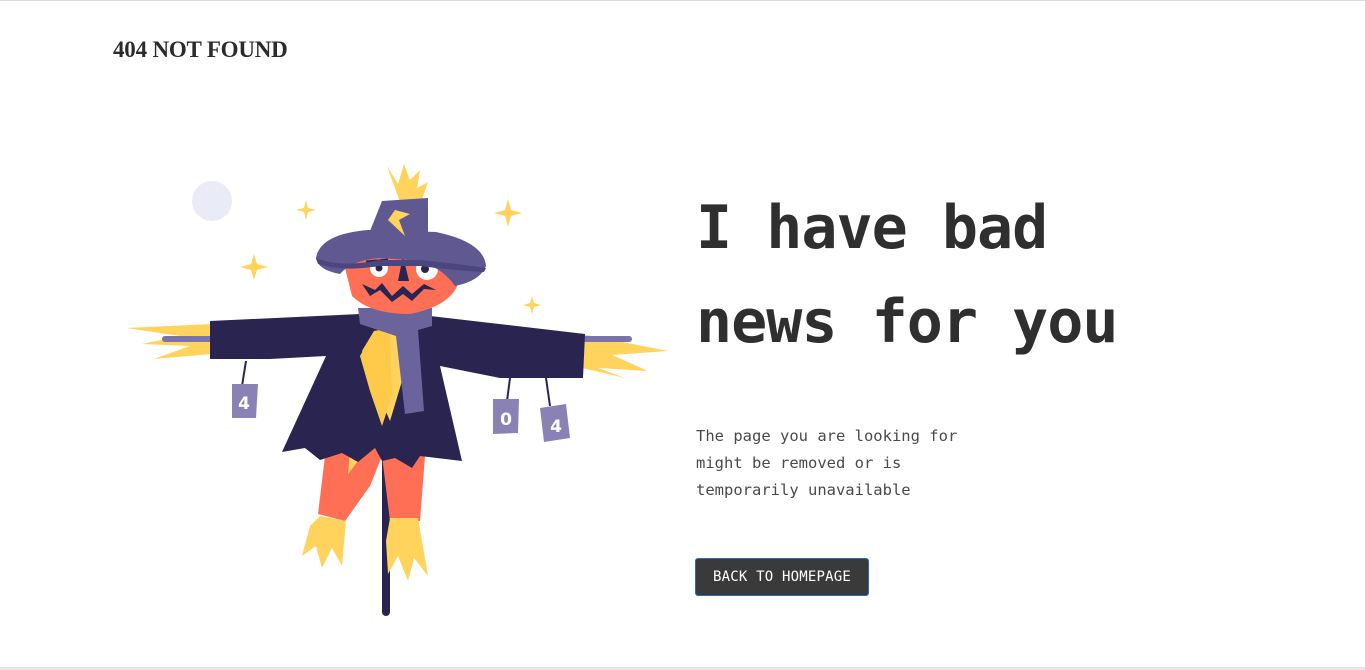 The height and width of the screenshot is (670, 1365). Describe the element at coordinates (200, 49) in the screenshot. I see `page-brand-title: 404 NOT FOUND` at that location.